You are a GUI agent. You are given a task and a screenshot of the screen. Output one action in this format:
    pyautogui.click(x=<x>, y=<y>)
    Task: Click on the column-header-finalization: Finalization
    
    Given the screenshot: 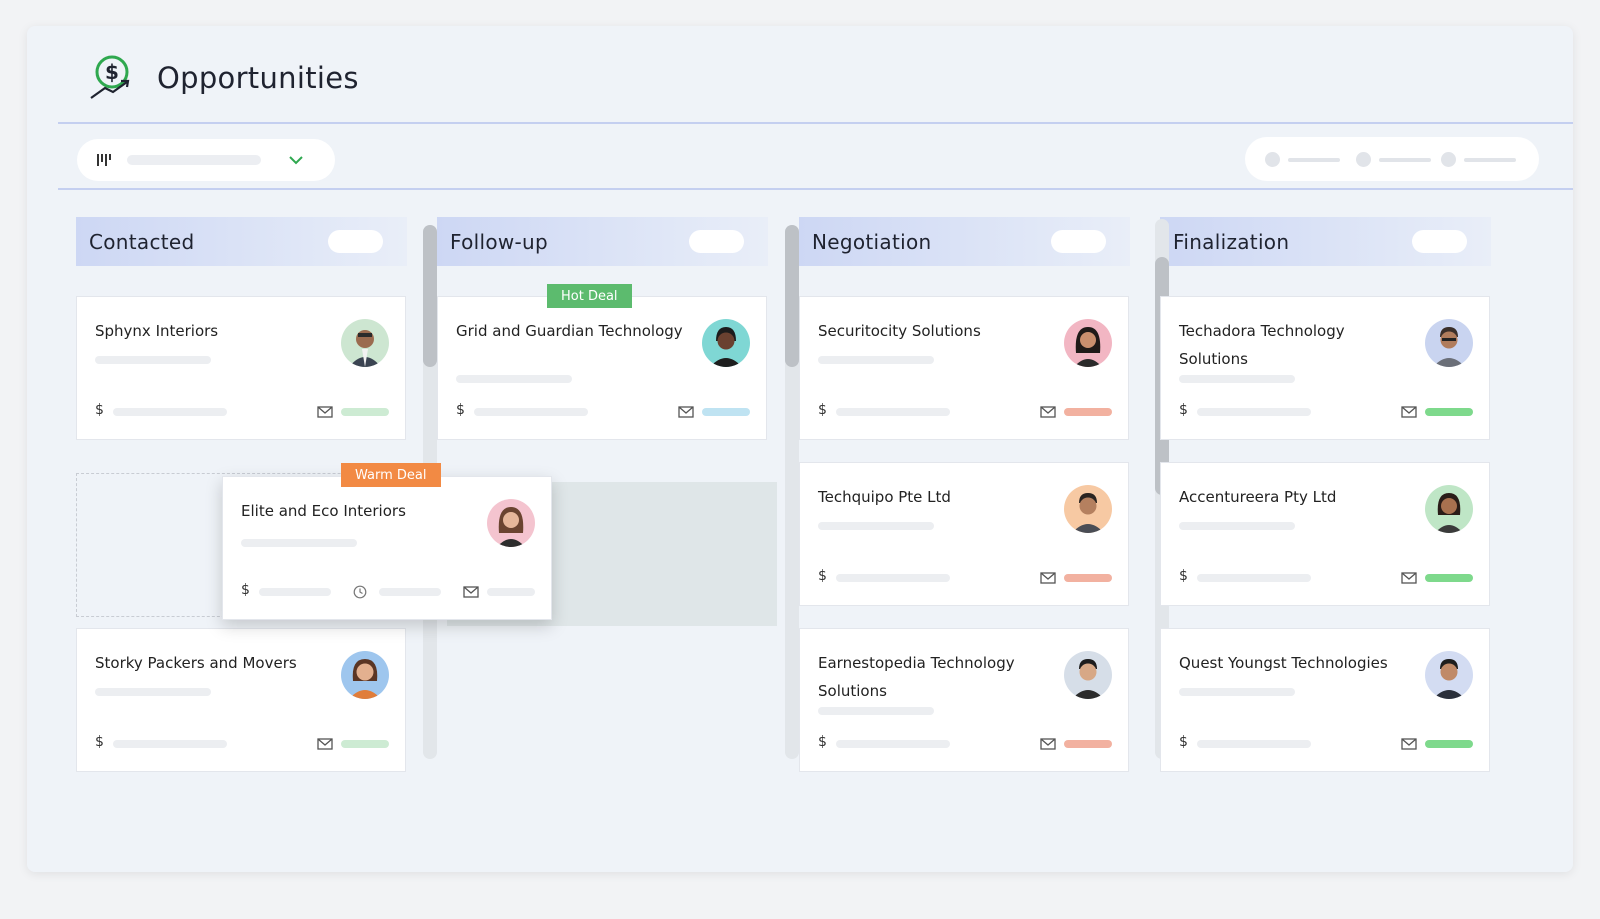 What is the action you would take?
    pyautogui.click(x=1325, y=241)
    